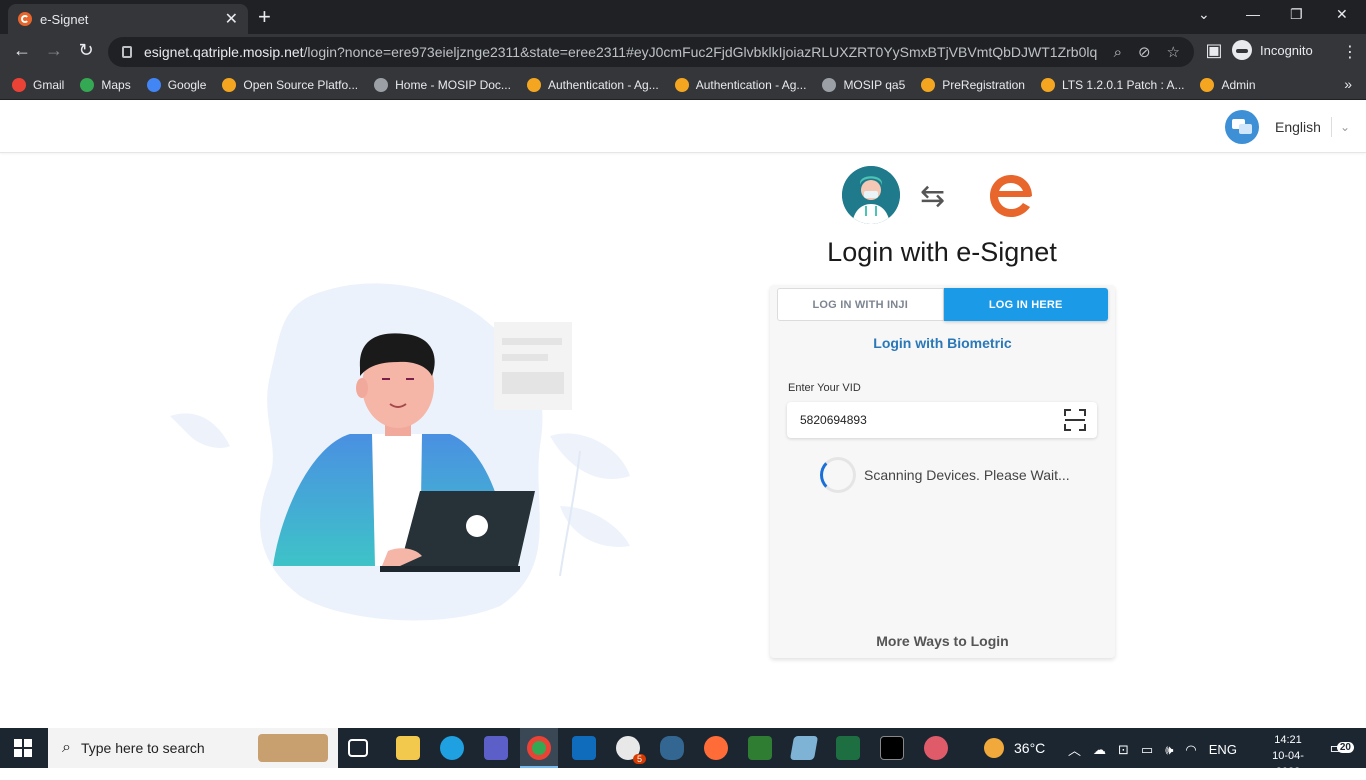 The width and height of the screenshot is (1366, 780). What do you see at coordinates (942, 194) in the screenshot?
I see `client-esignet-logos: ⇆` at bounding box center [942, 194].